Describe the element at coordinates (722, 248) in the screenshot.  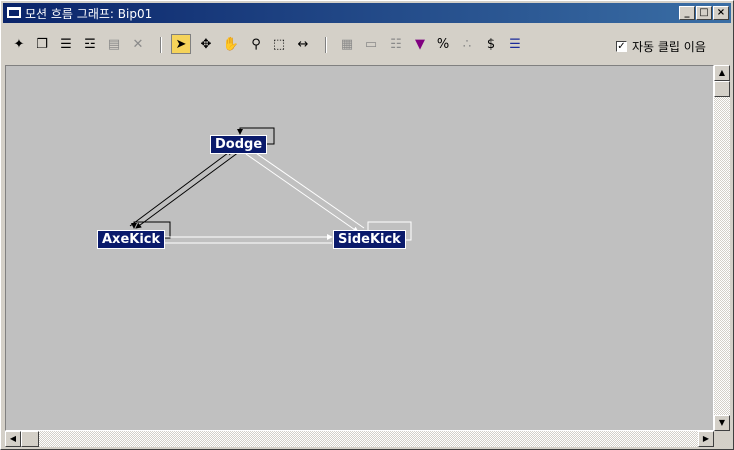
I see `vertical-scrollbar: ▲ ▼` at that location.